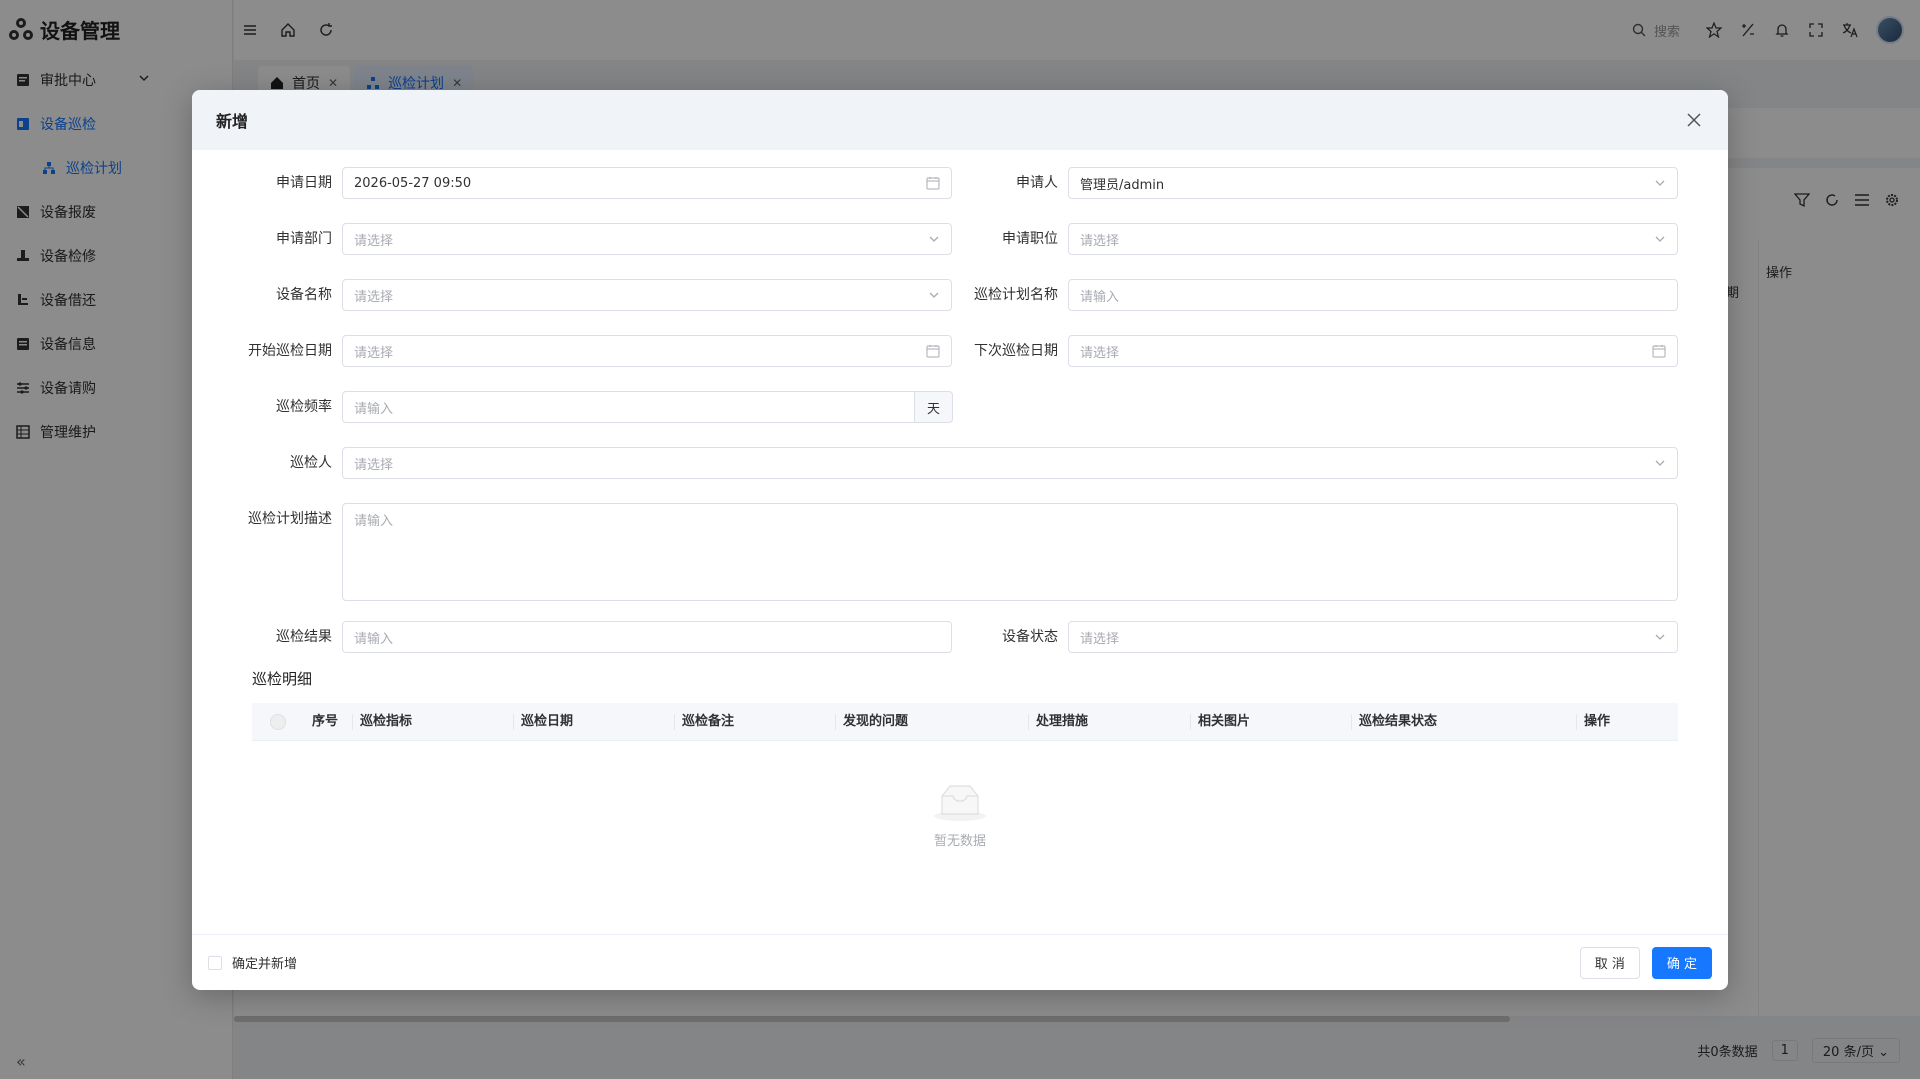 This screenshot has width=1920, height=1079. I want to click on description-textarea: 请输入, so click(1010, 552).